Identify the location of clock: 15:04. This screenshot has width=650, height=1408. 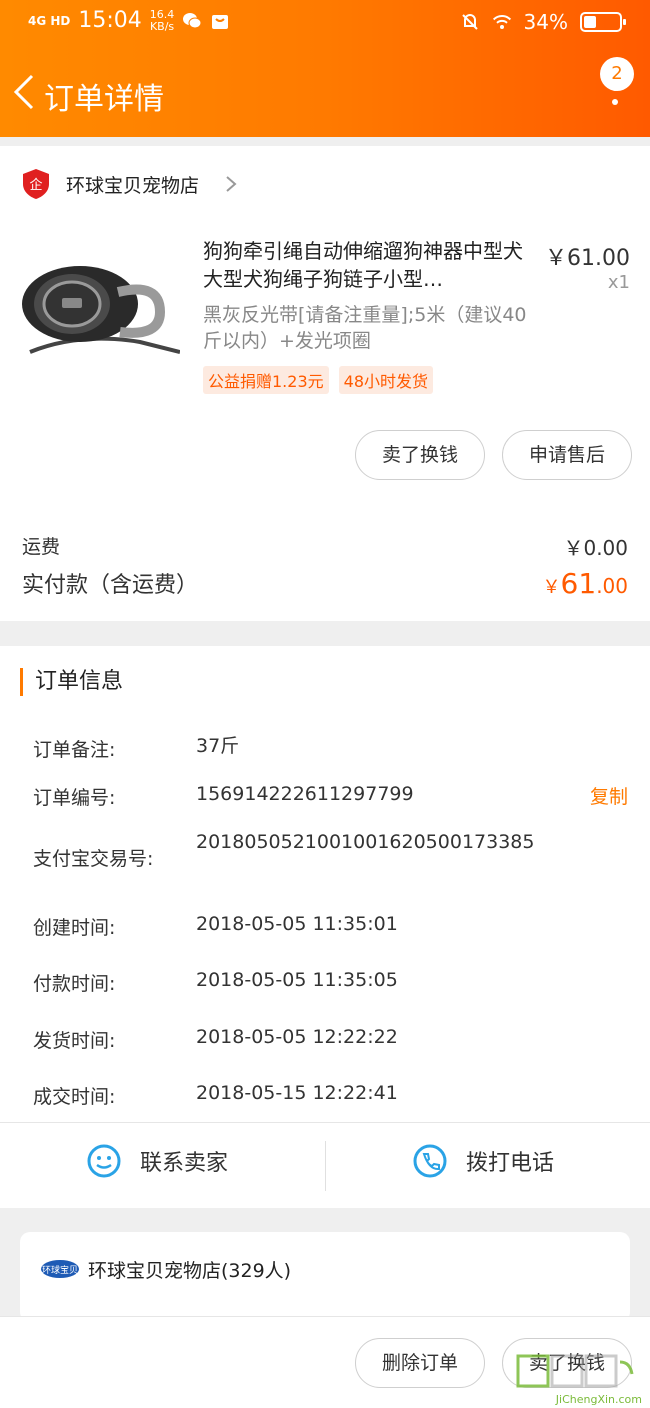
(110, 20).